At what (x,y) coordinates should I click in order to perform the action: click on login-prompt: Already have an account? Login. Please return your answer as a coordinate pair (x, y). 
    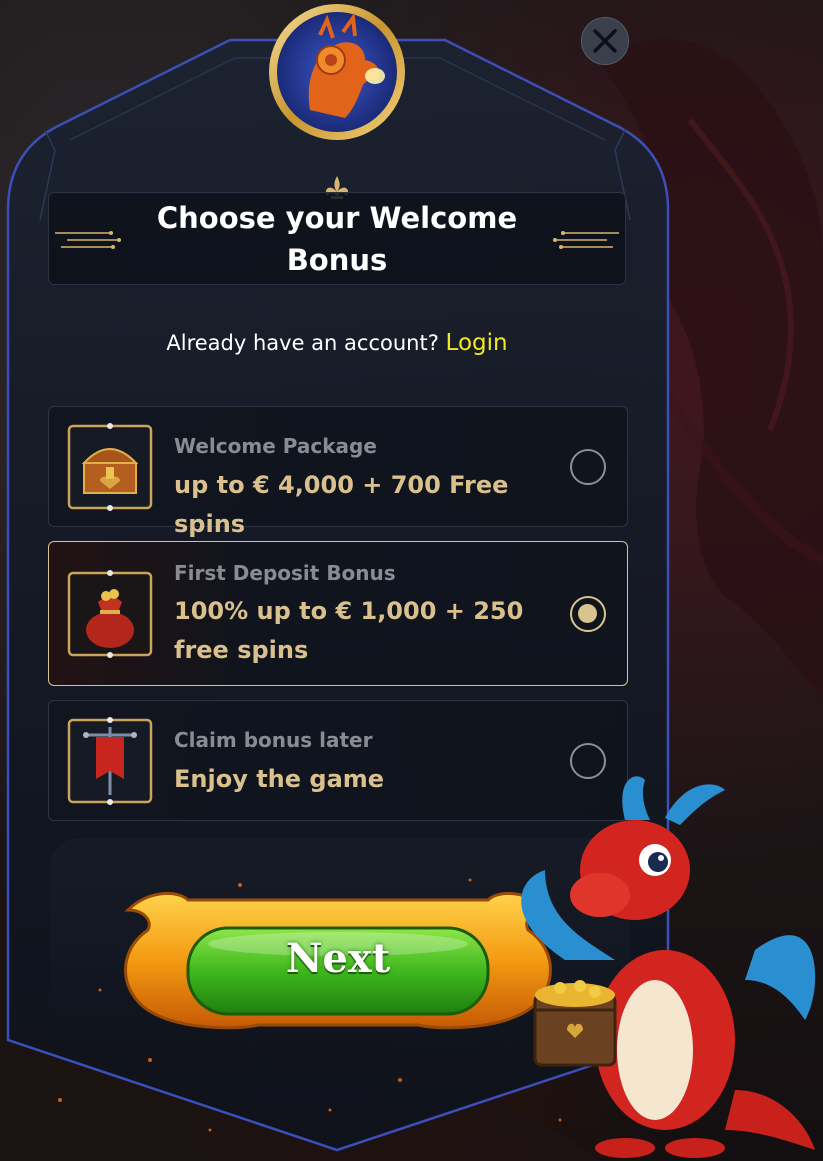
    Looking at the image, I should click on (337, 343).